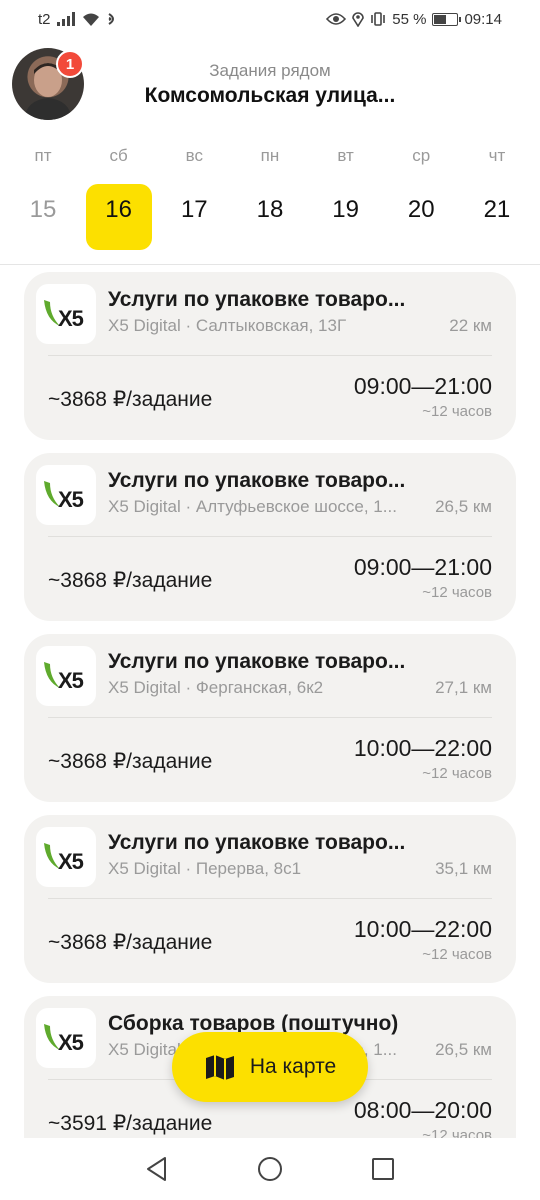  Describe the element at coordinates (463, 868) in the screenshot. I see `job-distance: 35,1 км` at that location.